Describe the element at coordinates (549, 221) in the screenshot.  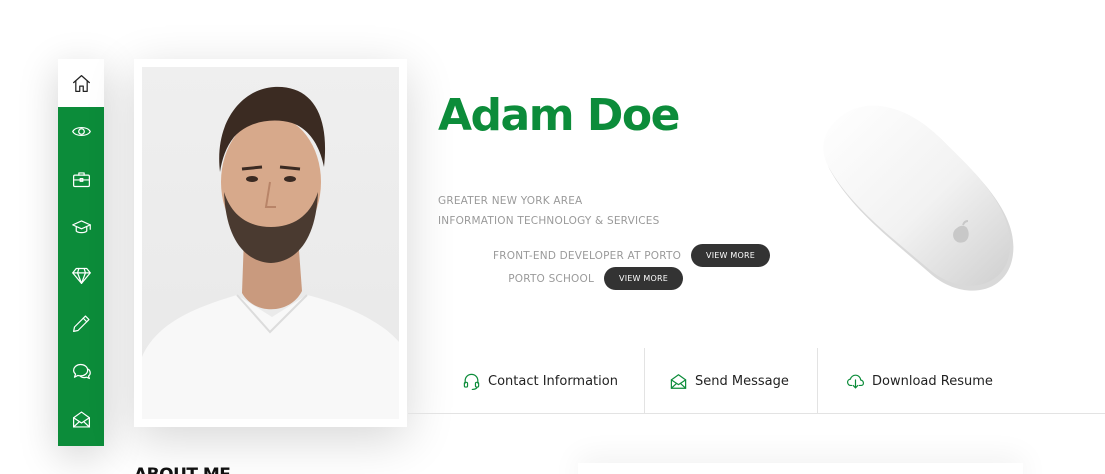
I see `profile-industry: INFORMATION TECHNOLOGY & SERVICES` at that location.